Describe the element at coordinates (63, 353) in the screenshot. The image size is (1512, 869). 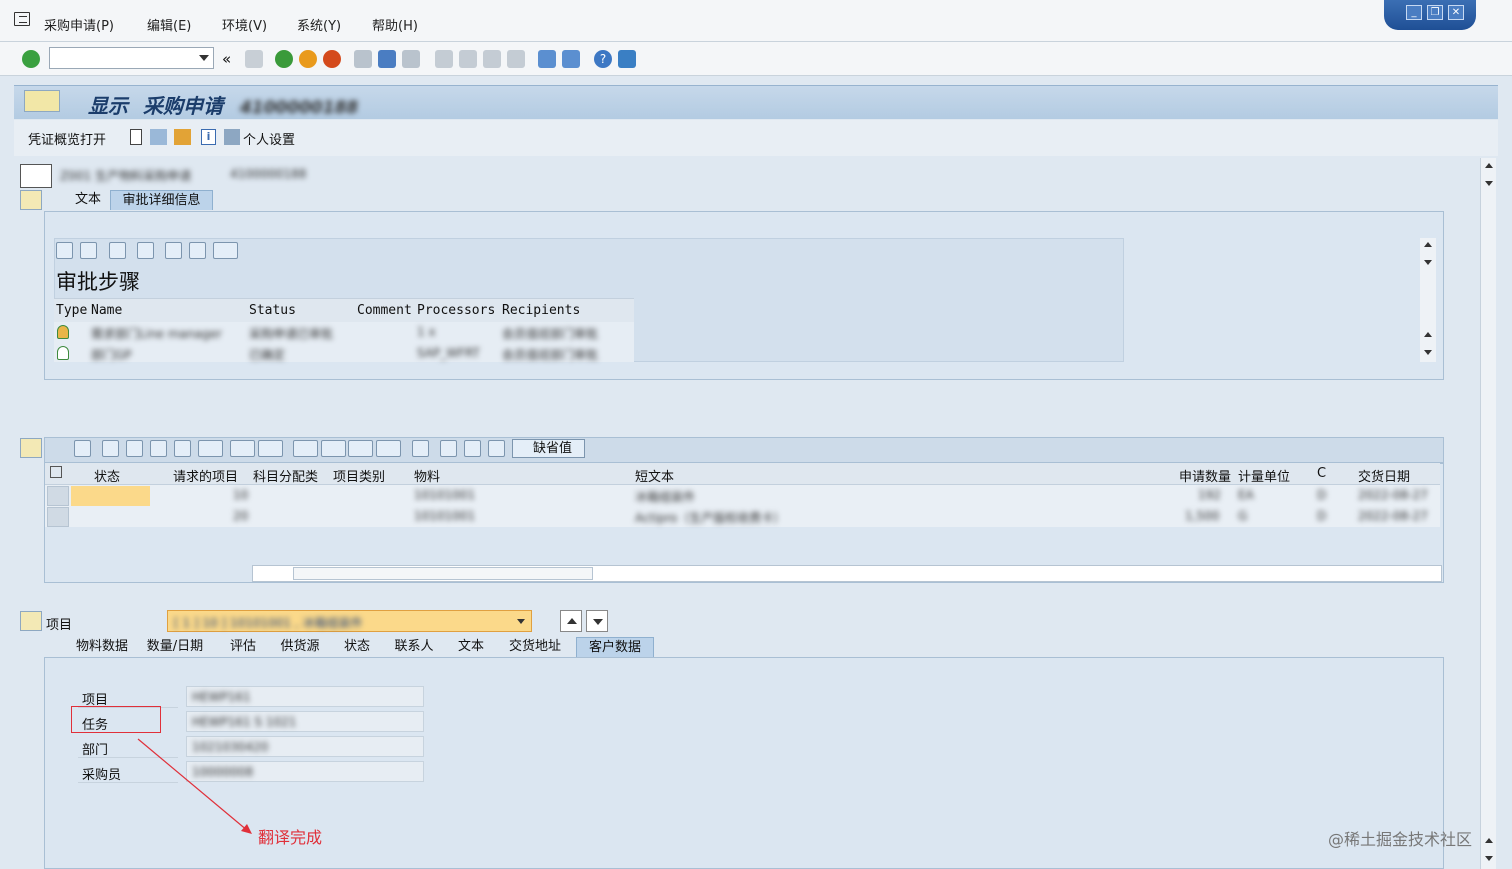
I see `user-icon` at that location.